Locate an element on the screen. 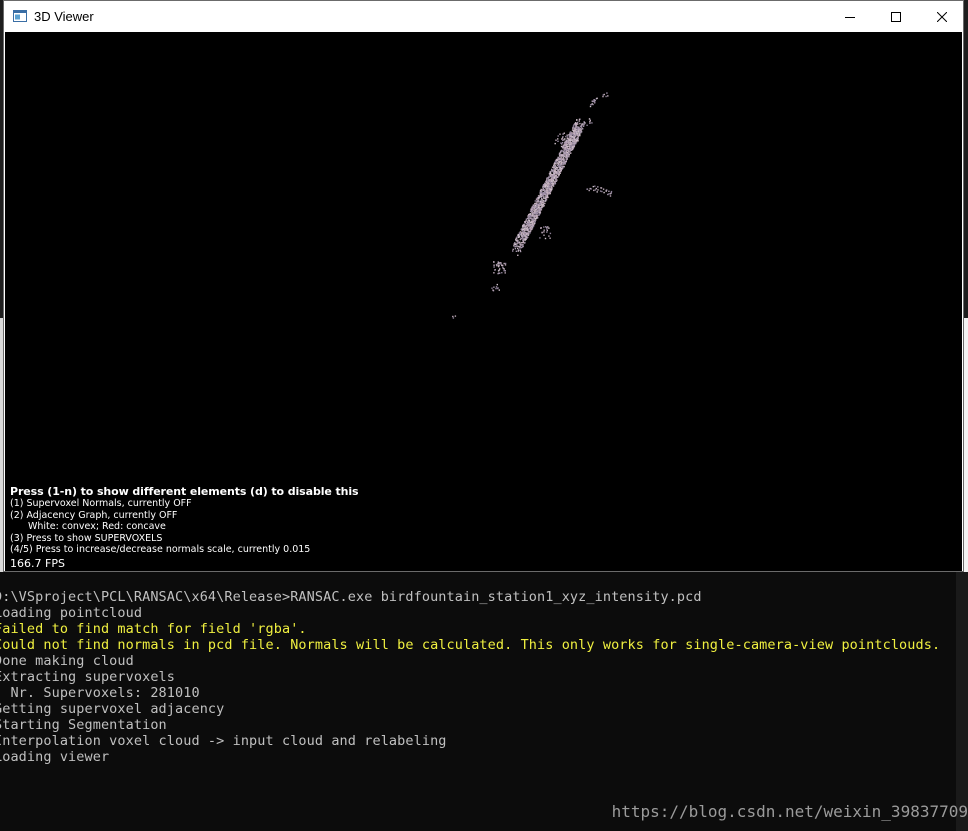  maximize-icon is located at coordinates (896, 16).